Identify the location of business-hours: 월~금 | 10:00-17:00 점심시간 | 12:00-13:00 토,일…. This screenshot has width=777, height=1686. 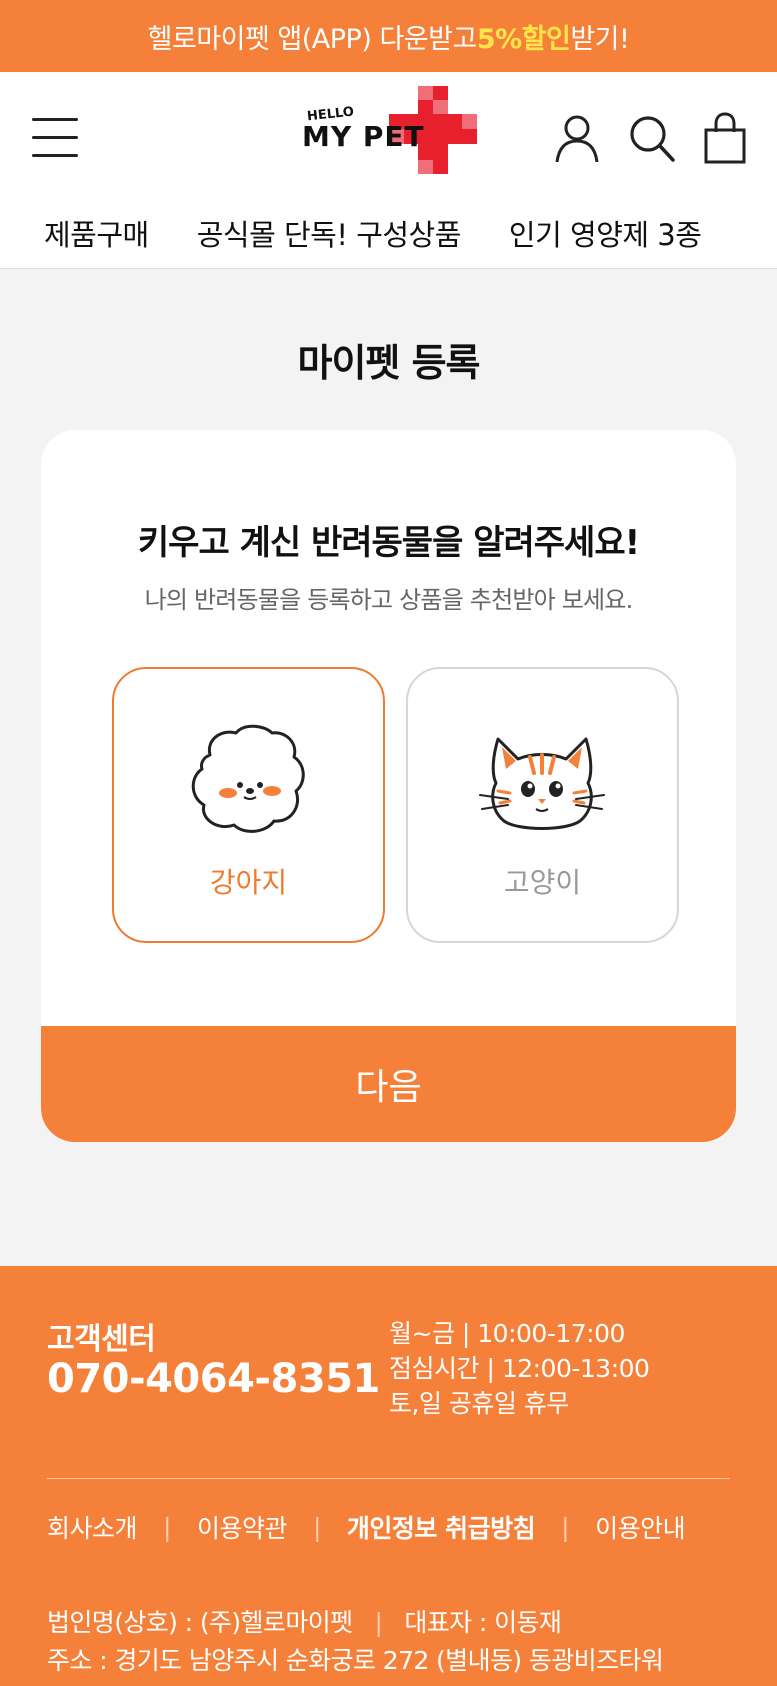
(519, 1368).